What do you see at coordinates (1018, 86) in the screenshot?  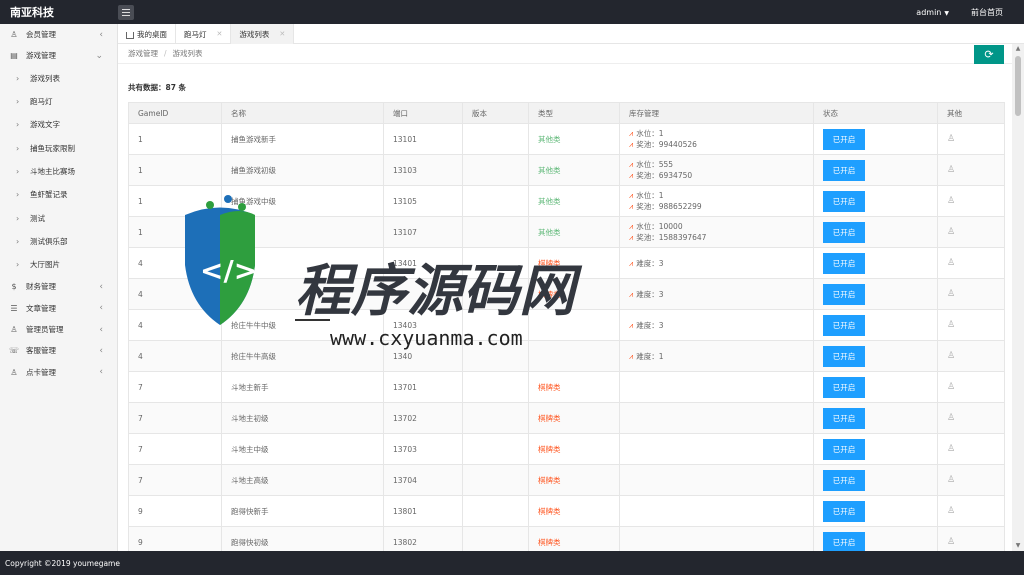 I see `scroll-thumb` at bounding box center [1018, 86].